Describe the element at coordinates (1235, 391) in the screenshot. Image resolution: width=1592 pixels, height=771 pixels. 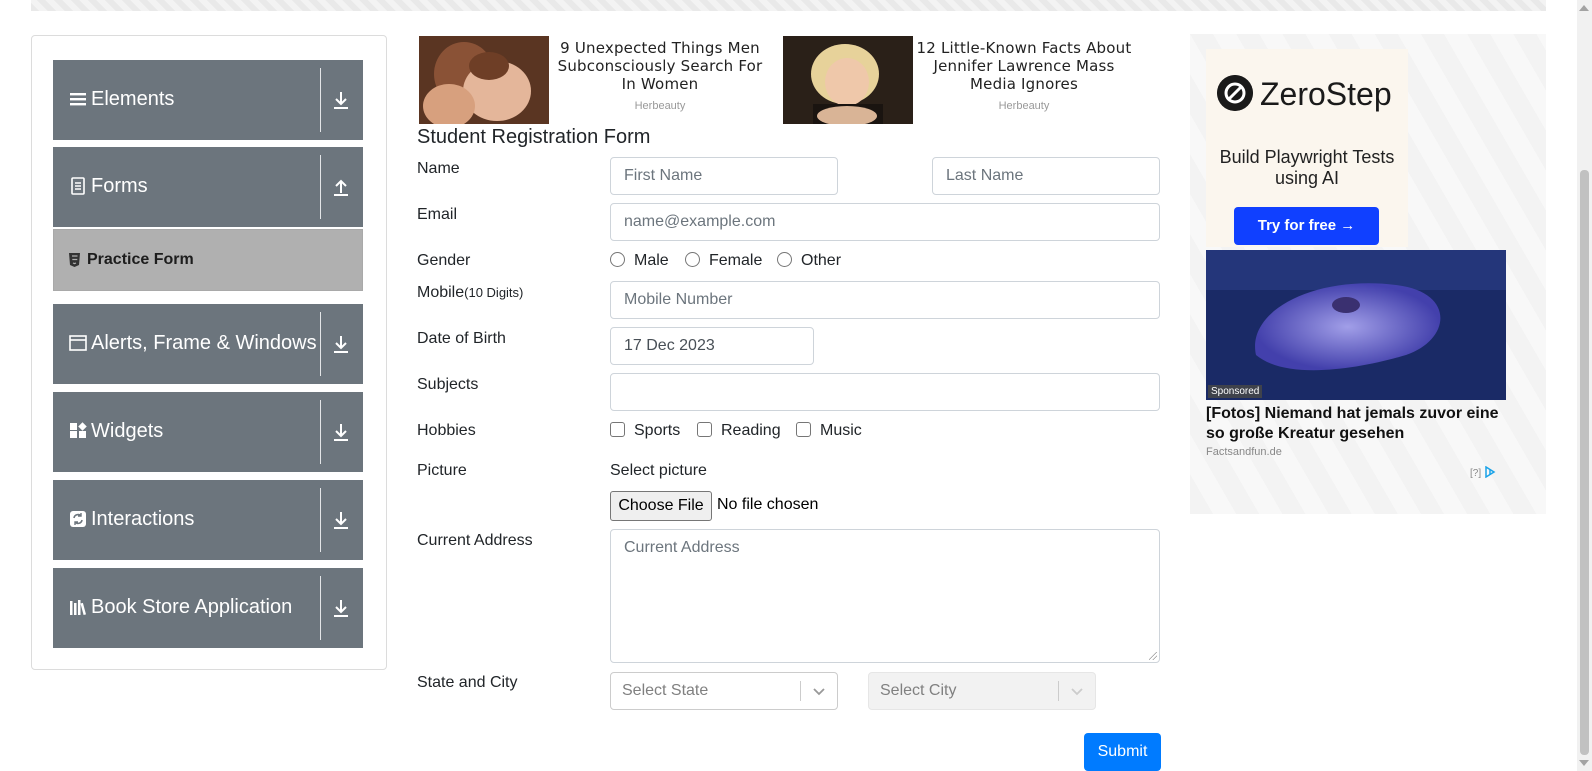
I see `sponsored-badge: Sponsored` at that location.